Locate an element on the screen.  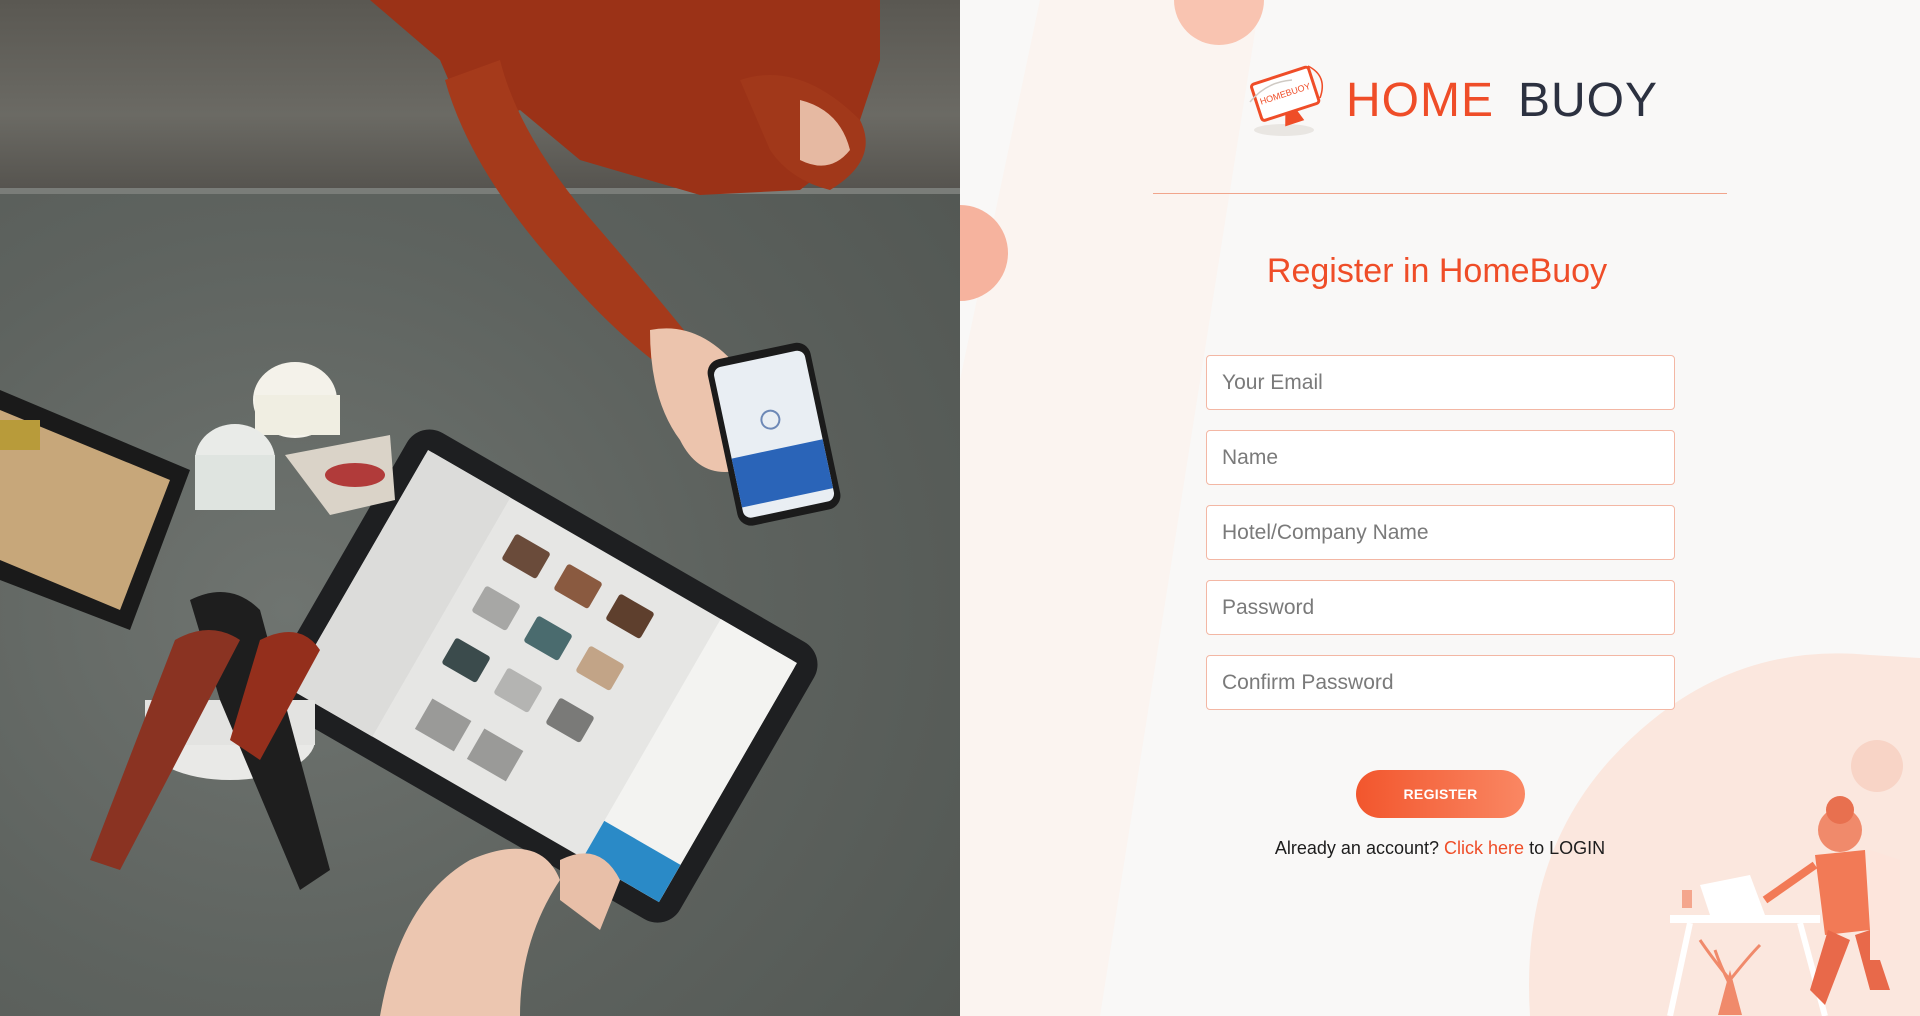
computer-monitor-logo-icon: HOMEBUOY is located at coordinates (1286, 100).